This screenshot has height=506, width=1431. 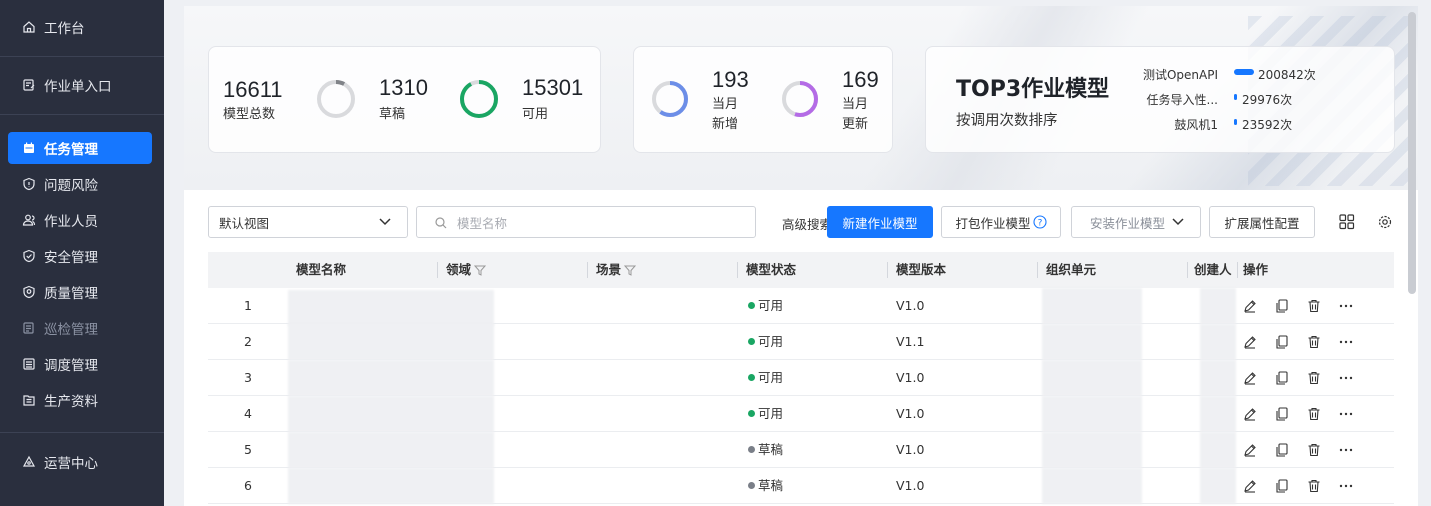 What do you see at coordinates (71, 464) in the screenshot?
I see `sidebar-item-label: 运营中心` at bounding box center [71, 464].